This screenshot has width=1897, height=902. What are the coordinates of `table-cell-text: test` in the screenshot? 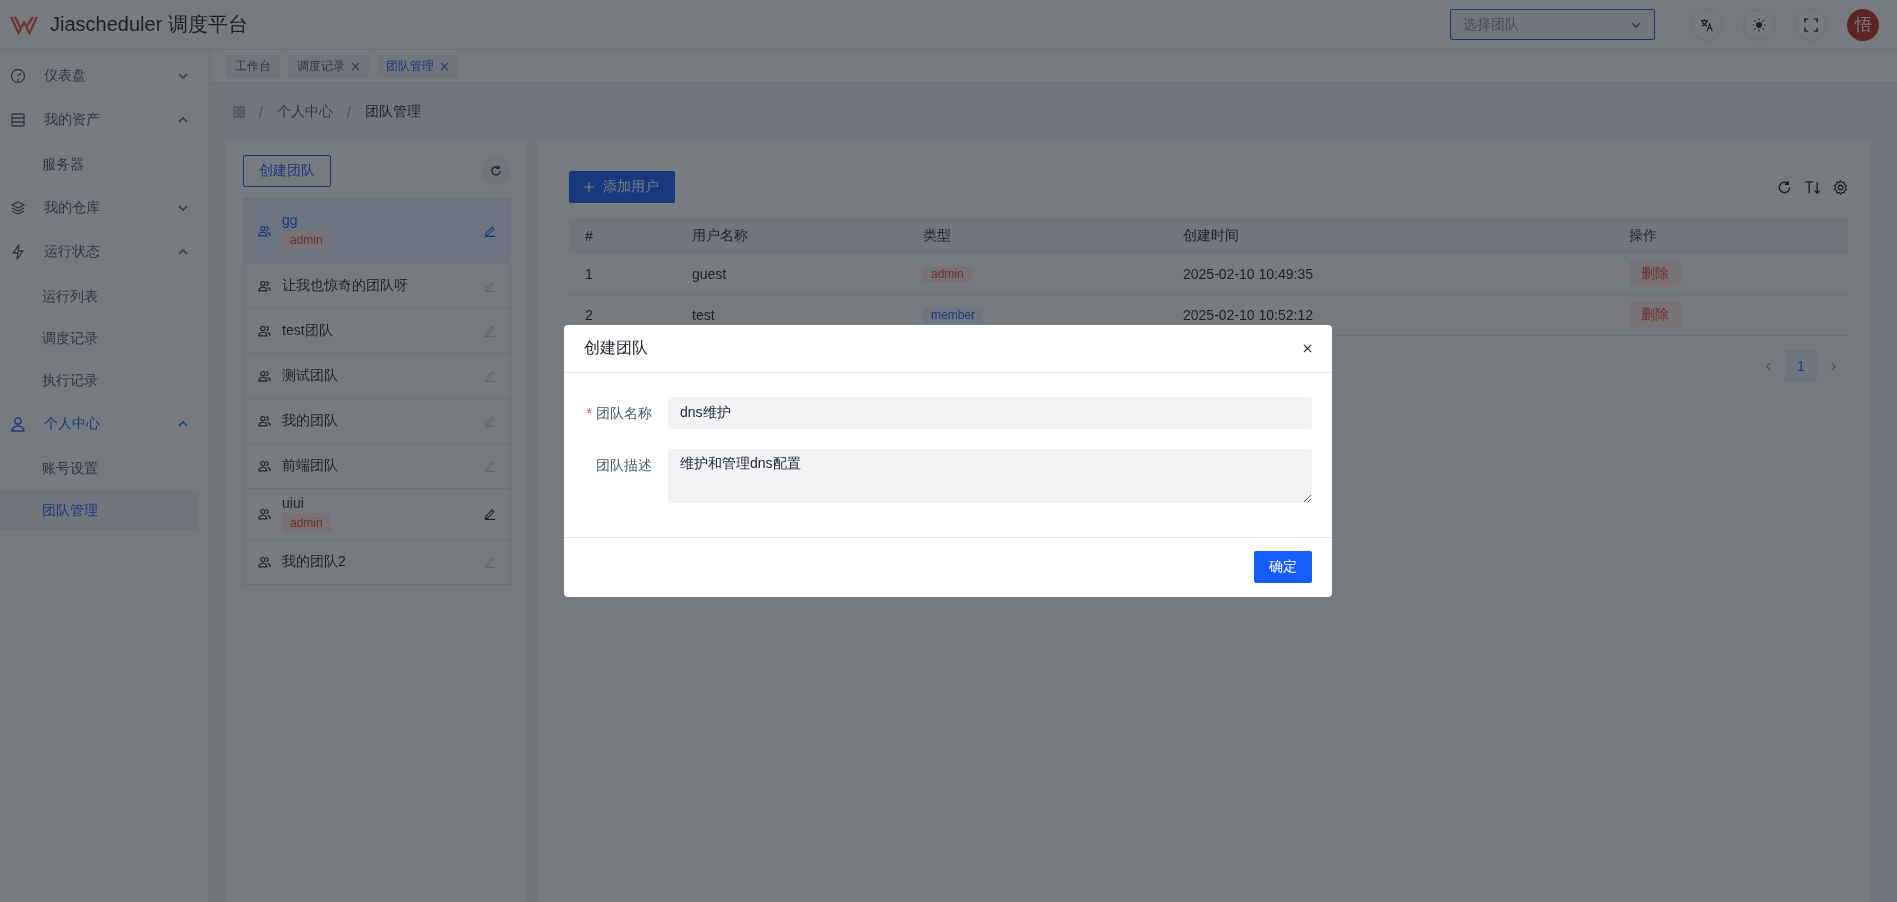 It's located at (703, 315).